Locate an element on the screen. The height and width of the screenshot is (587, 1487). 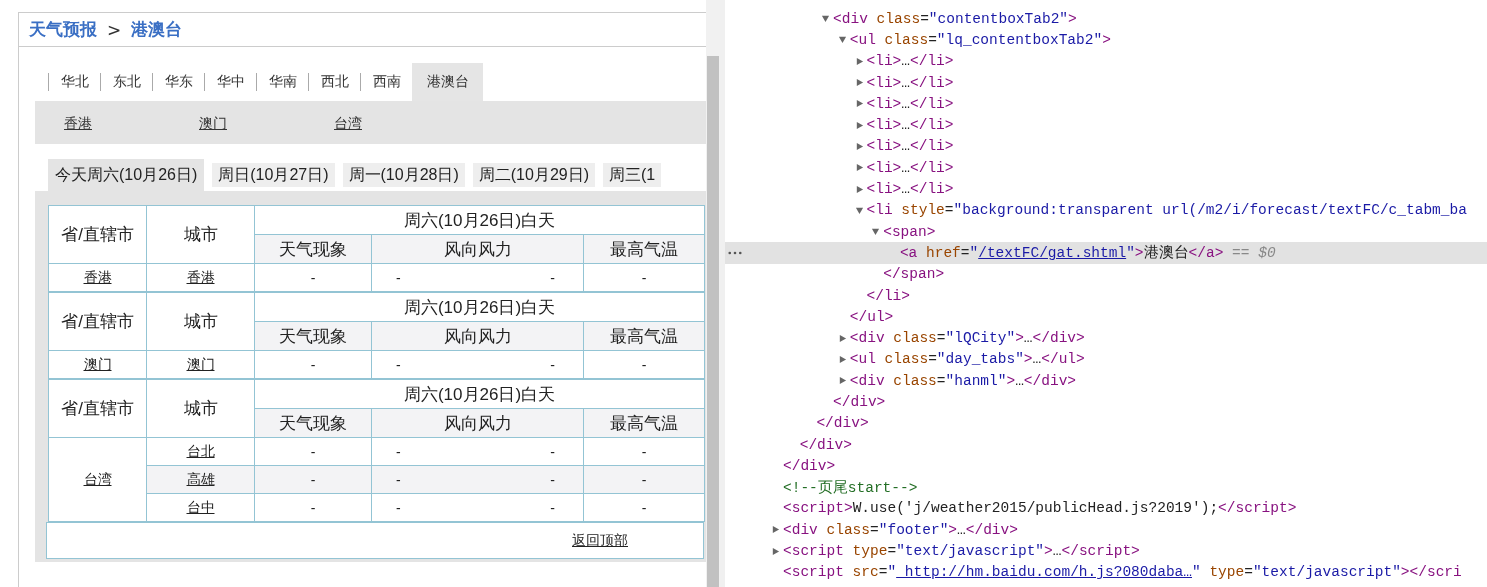
scrollbar-thumb is located at coordinates (713, 321).